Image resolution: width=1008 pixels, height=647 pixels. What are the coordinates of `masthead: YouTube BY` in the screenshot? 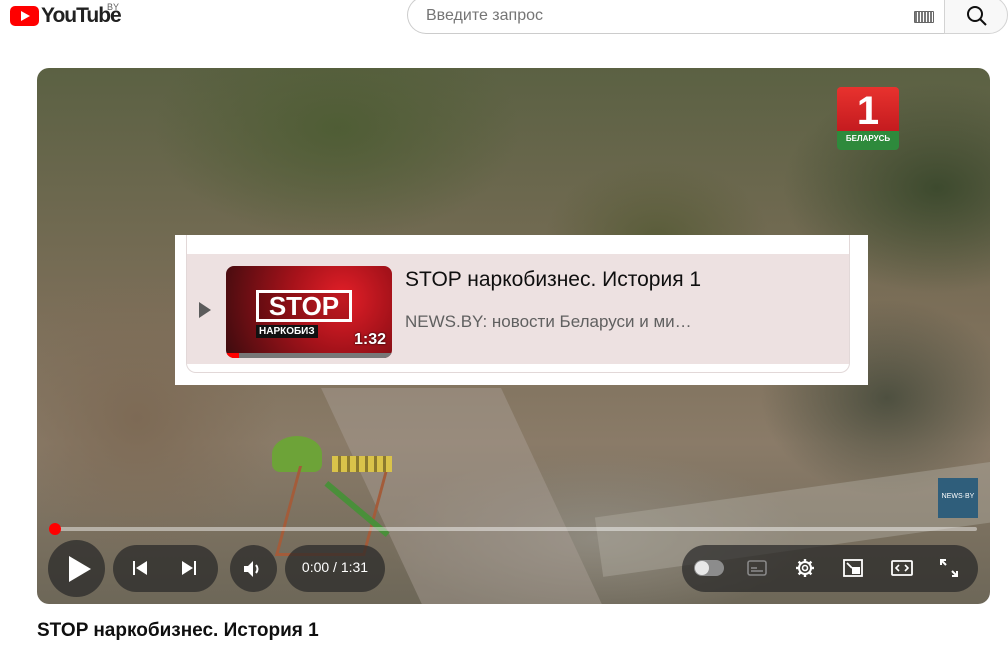 It's located at (504, 18).